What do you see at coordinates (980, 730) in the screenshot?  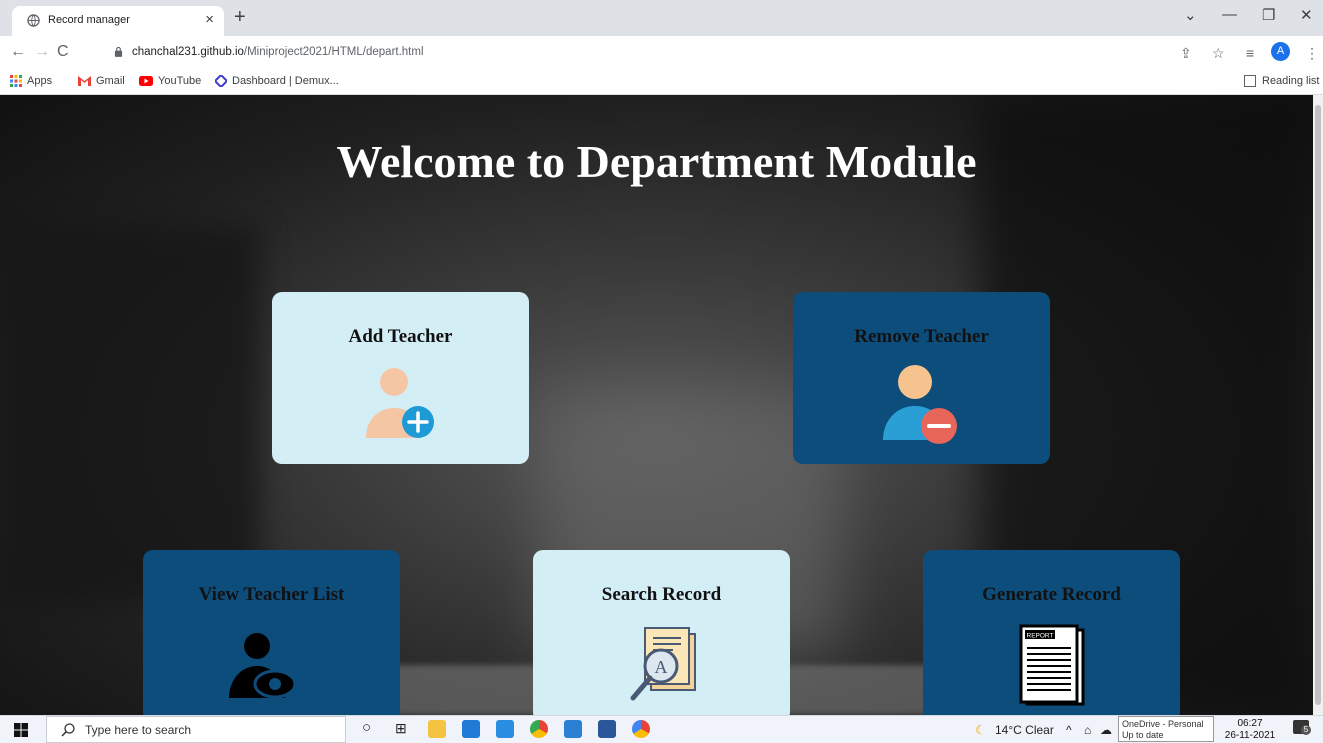 I see `weather-moon-icon: ☾` at bounding box center [980, 730].